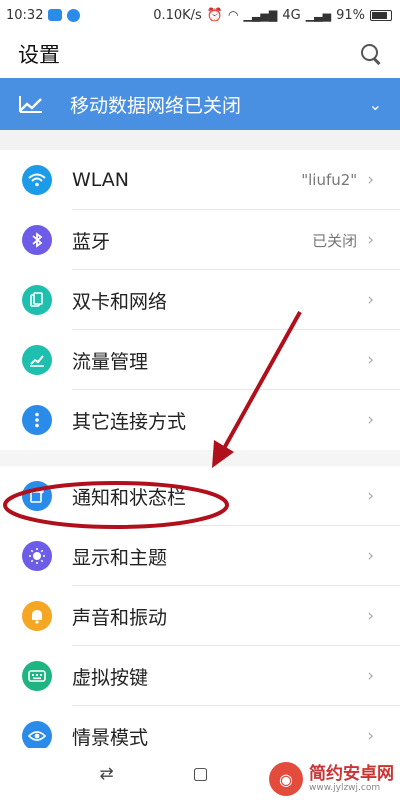 This screenshot has width=400, height=800. What do you see at coordinates (260, 15) in the screenshot?
I see `signal-icon: ▁▃▅▇` at bounding box center [260, 15].